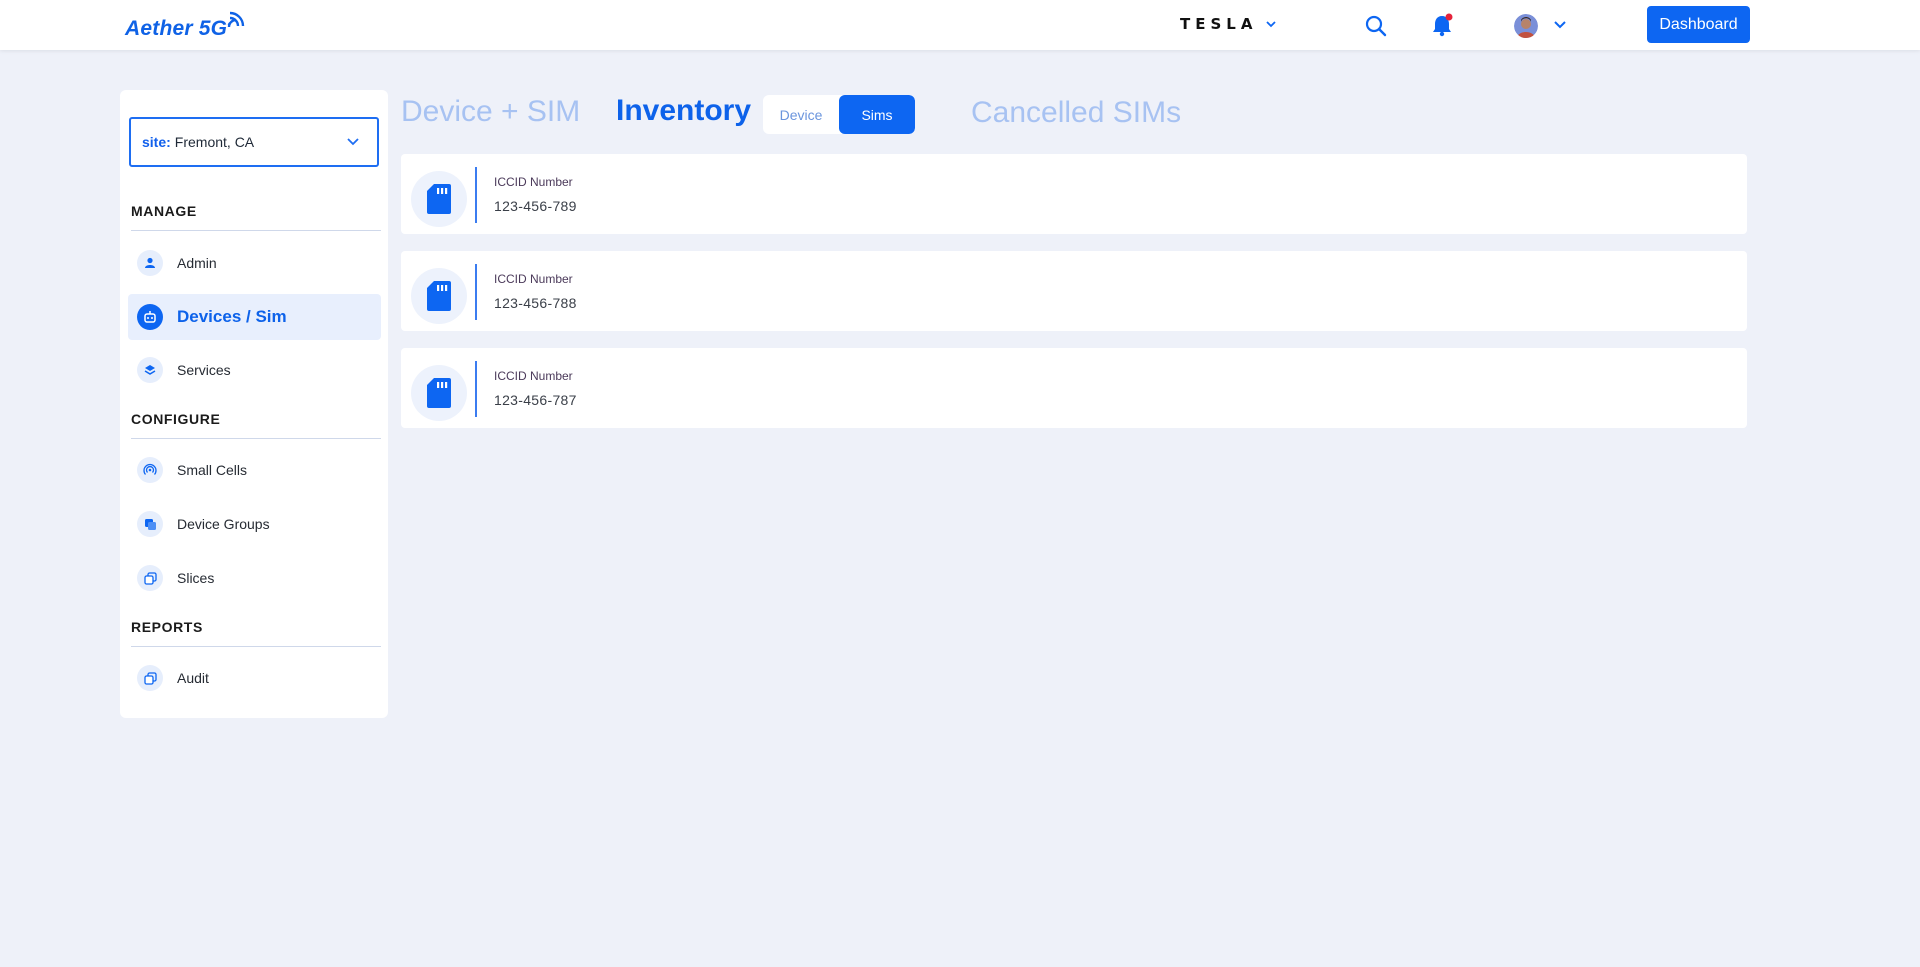  What do you see at coordinates (1074, 291) in the screenshot?
I see `sim-card: ICCID Number 123-456-788` at bounding box center [1074, 291].